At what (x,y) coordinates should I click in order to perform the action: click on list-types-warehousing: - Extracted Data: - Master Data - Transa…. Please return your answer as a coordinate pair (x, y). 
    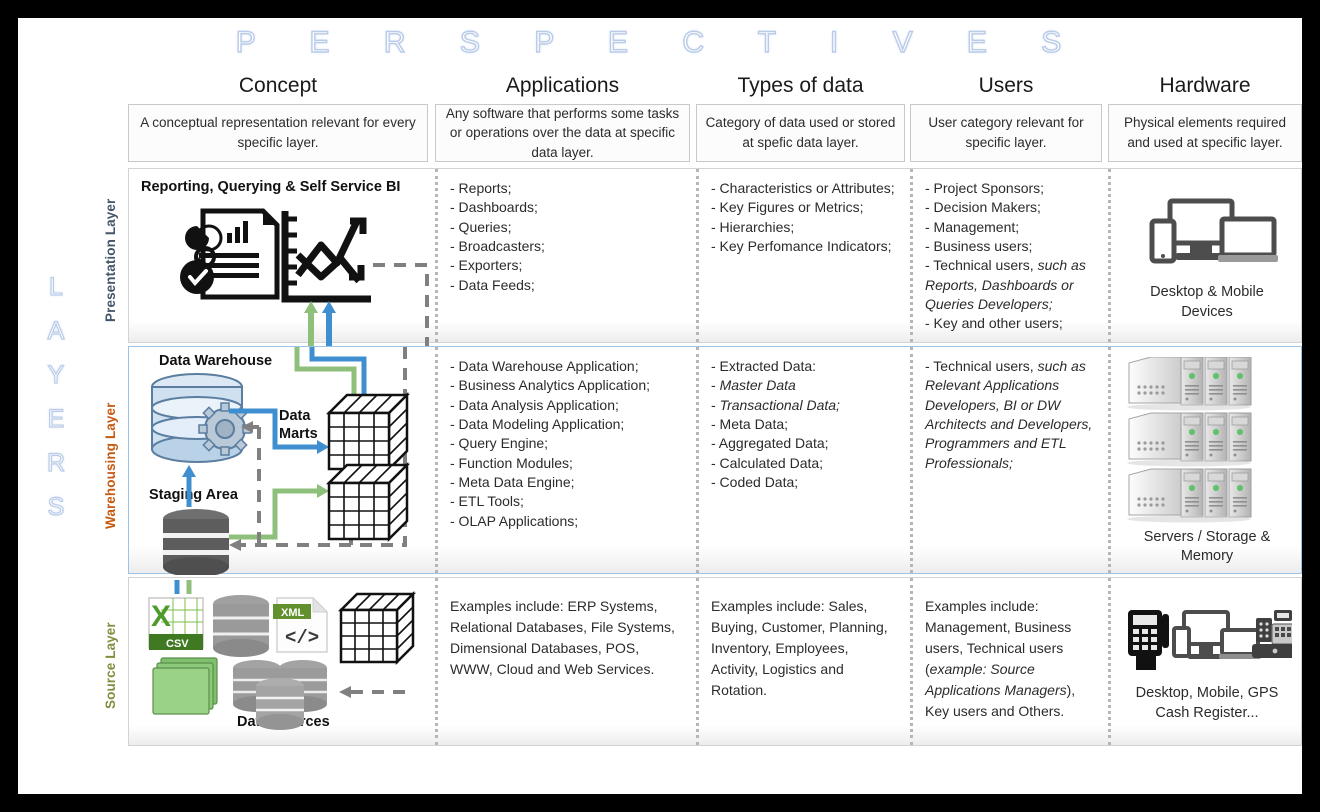
    Looking at the image, I should click on (804, 424).